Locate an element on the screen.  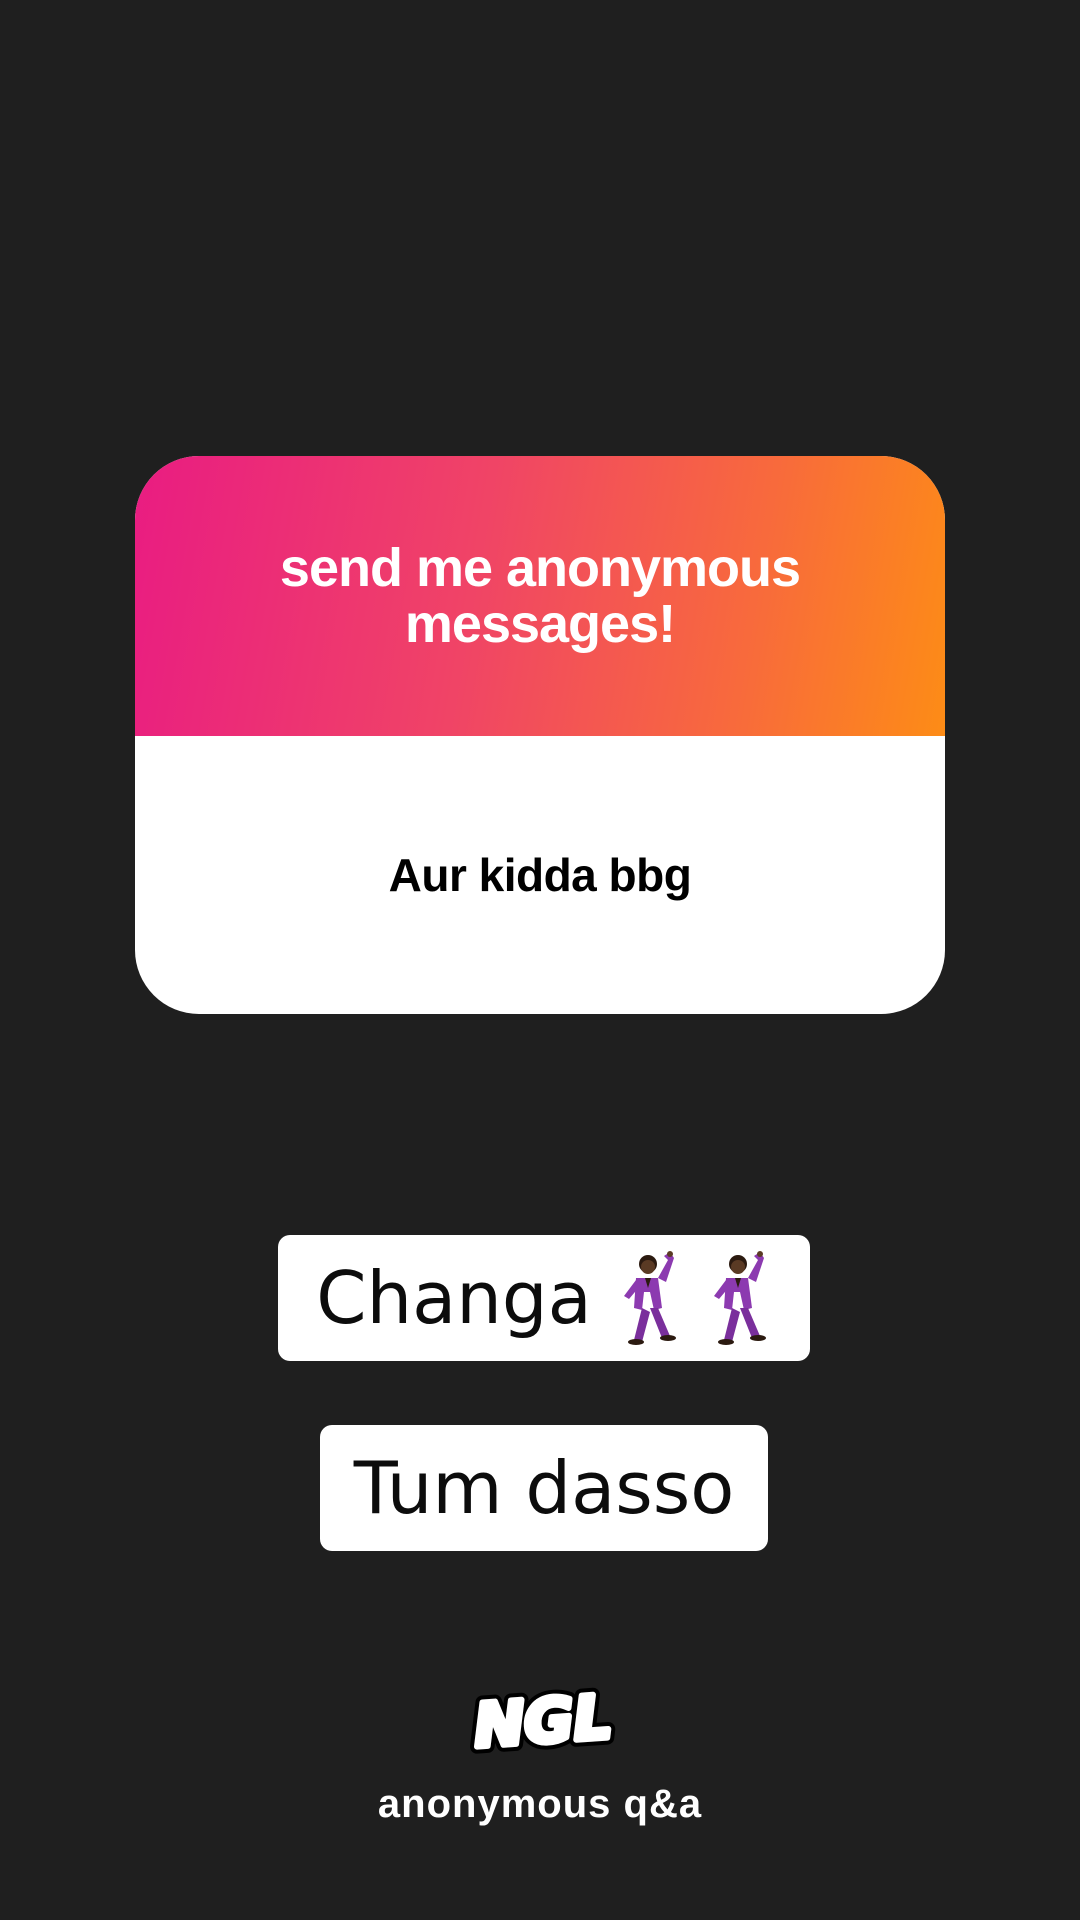
footer-caption: anonymous q&a is located at coordinates (540, 1804).